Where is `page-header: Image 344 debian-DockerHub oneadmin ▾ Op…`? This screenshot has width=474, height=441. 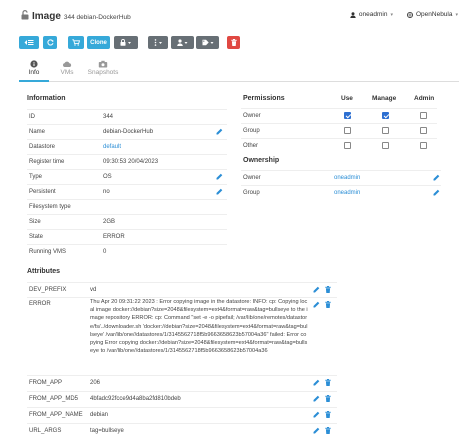
page-header: Image 344 debian-DockerHub oneadmin ▾ Op… is located at coordinates (237, 15).